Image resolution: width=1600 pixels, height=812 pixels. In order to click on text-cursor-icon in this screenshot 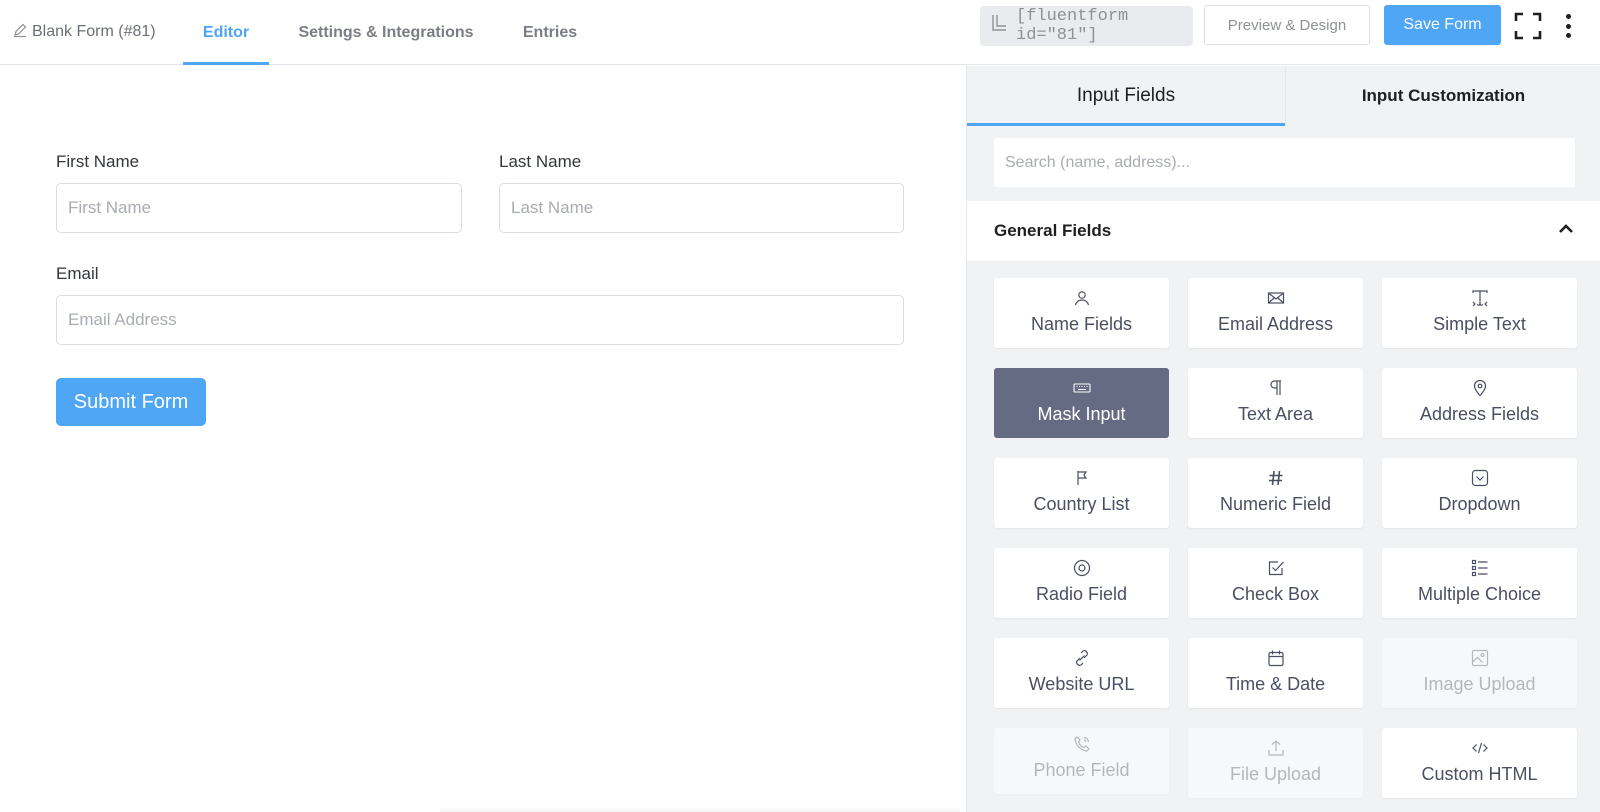, I will do `click(1480, 298)`.